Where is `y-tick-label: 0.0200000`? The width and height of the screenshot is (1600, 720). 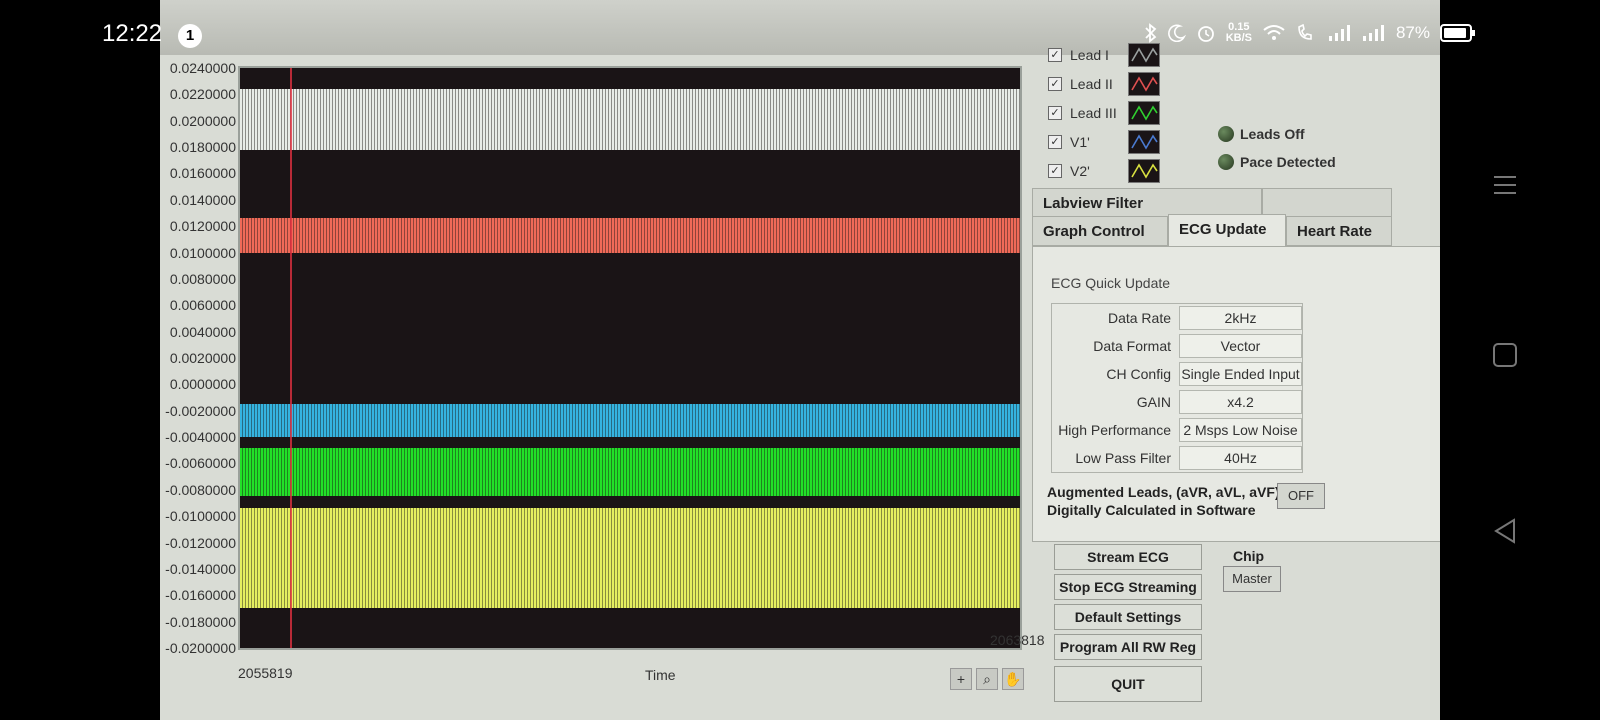 y-tick-label: 0.0200000 is located at coordinates (202, 120).